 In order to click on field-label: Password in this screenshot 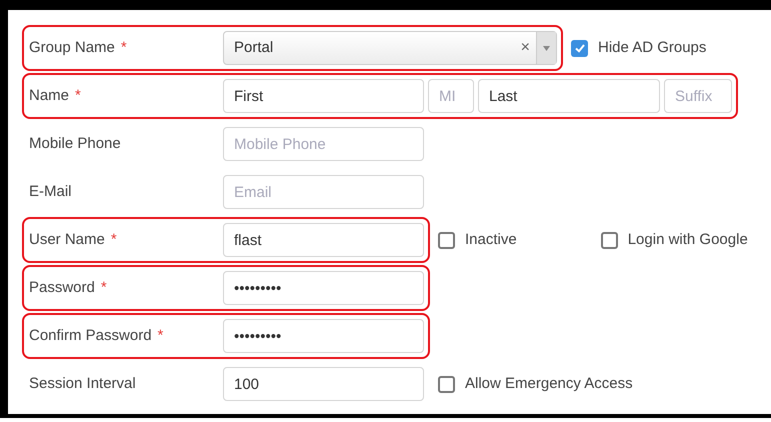, I will do `click(62, 288)`.